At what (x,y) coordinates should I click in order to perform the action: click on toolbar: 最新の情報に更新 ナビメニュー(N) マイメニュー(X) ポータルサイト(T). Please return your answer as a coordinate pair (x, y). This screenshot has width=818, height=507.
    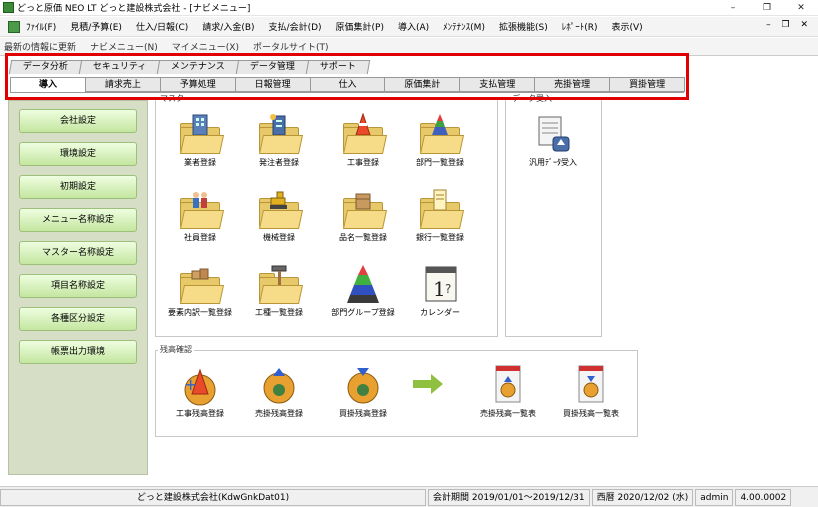
    Looking at the image, I should click on (409, 47).